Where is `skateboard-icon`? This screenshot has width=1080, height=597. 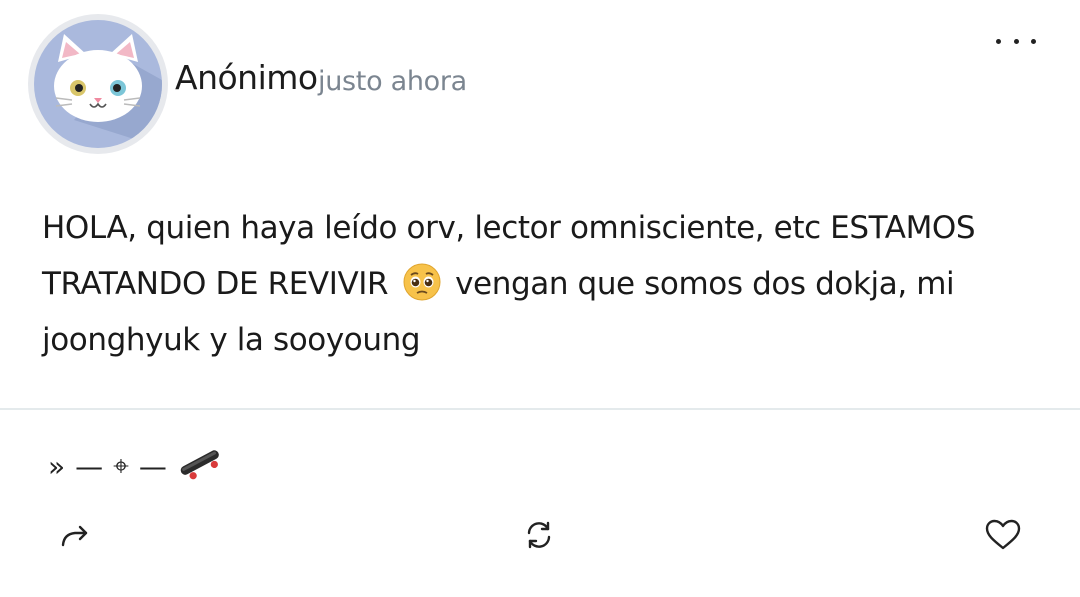 skateboard-icon is located at coordinates (200, 466).